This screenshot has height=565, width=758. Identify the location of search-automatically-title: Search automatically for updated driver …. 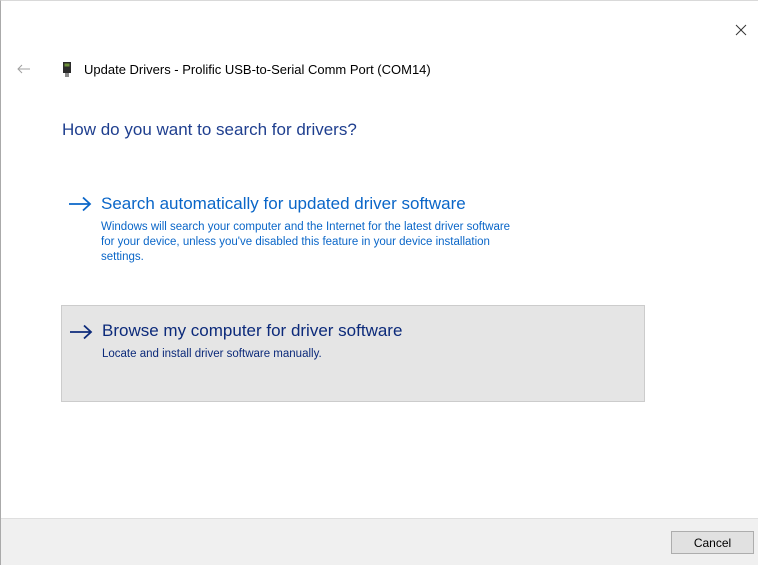
(283, 203).